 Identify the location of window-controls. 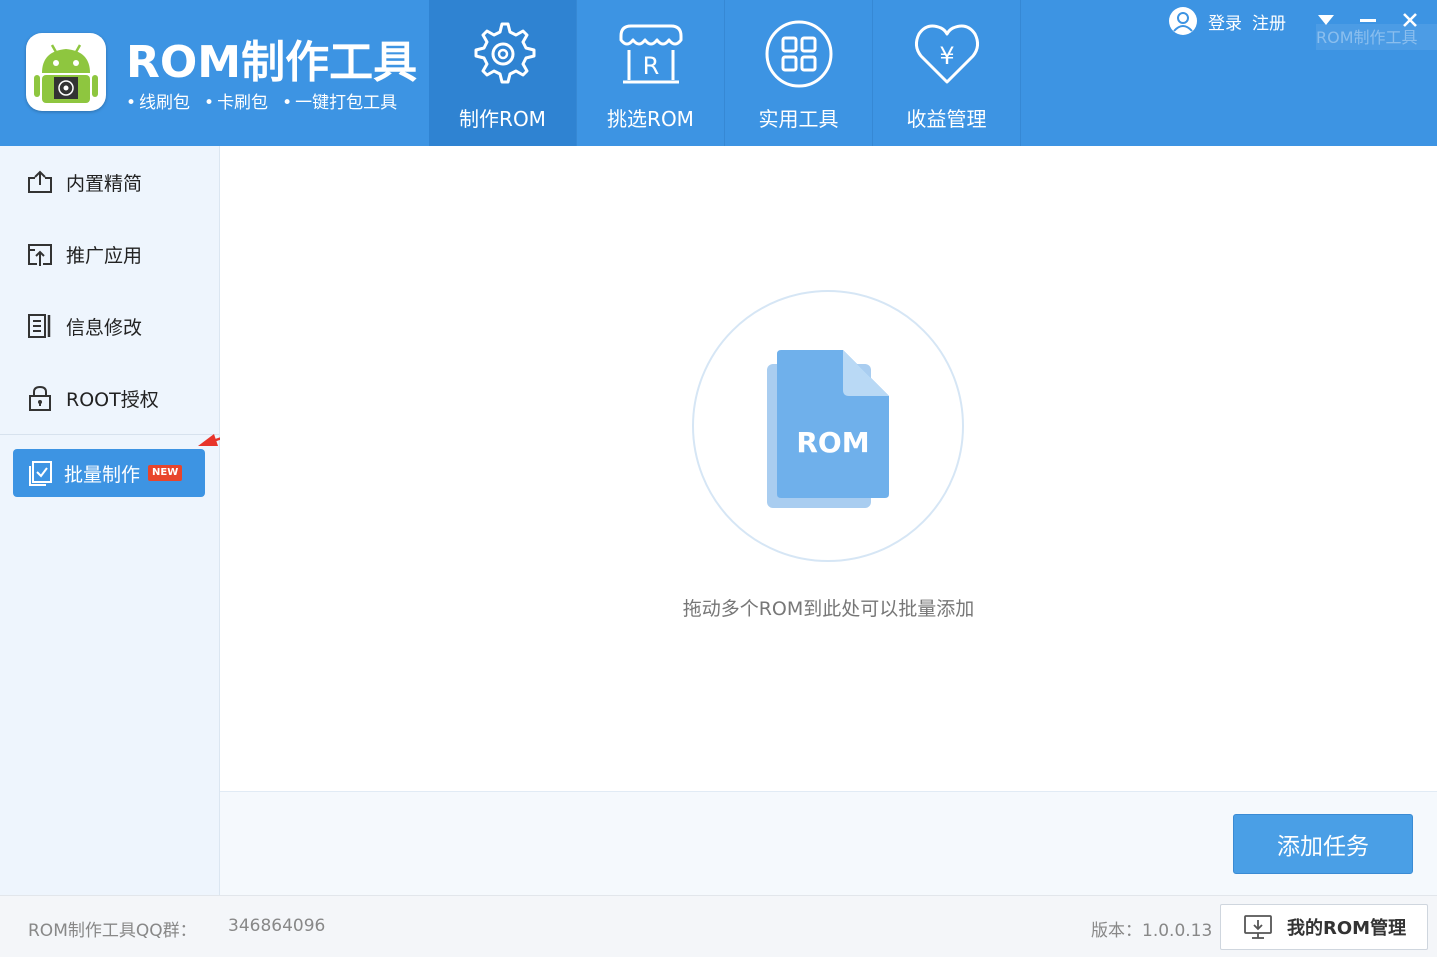
(1368, 20).